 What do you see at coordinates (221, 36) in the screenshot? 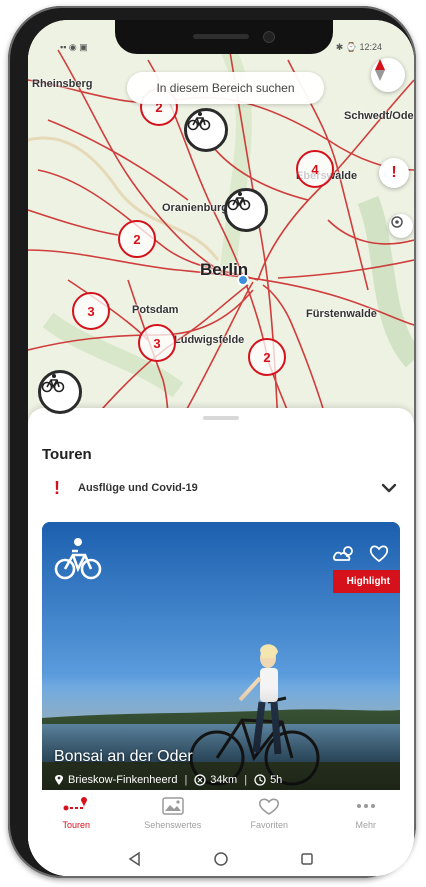
I see `speaker-grille` at bounding box center [221, 36].